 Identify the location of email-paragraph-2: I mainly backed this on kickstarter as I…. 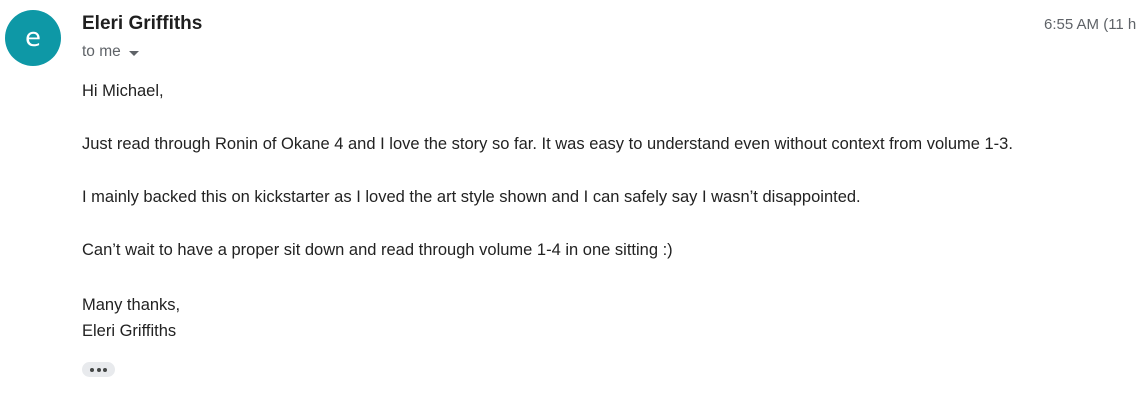
(471, 197).